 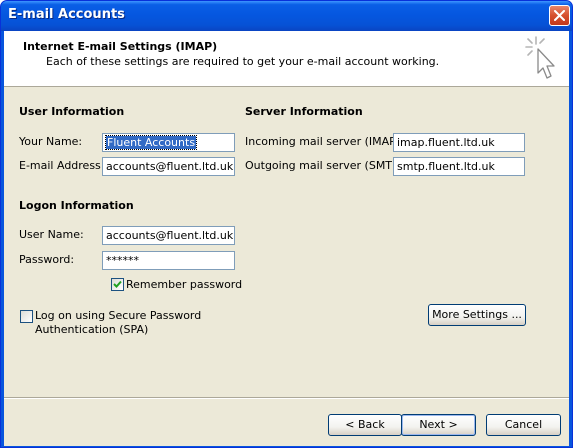 I want to click on your-name-field: Fluent Accounts, so click(x=168, y=142).